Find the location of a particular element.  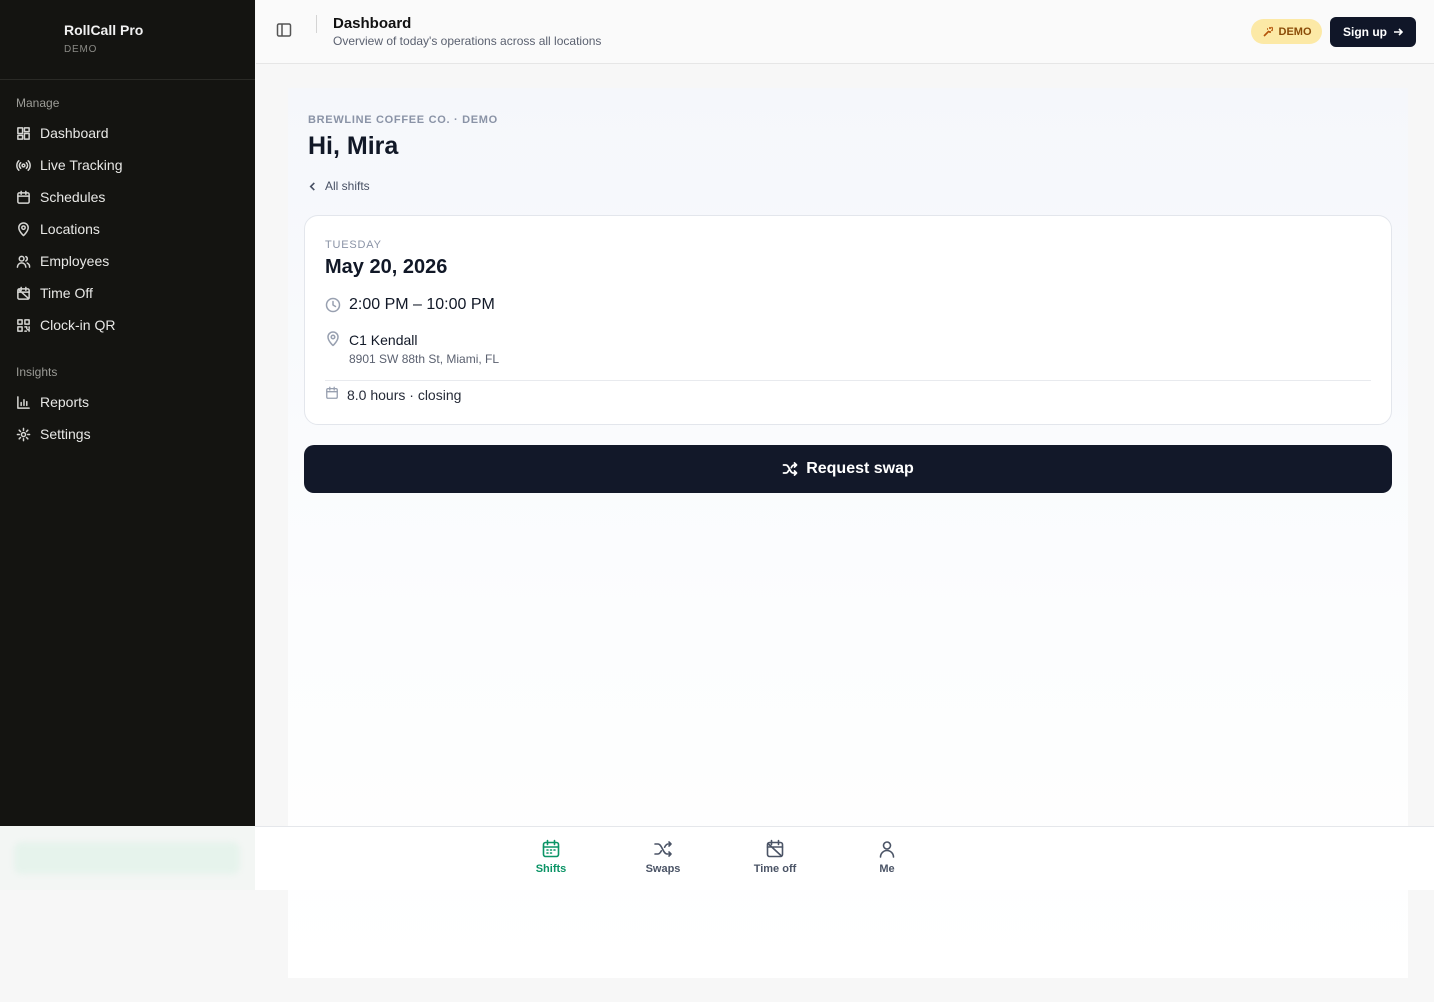

sidebar-item-label: Live Tracking is located at coordinates (81, 165).